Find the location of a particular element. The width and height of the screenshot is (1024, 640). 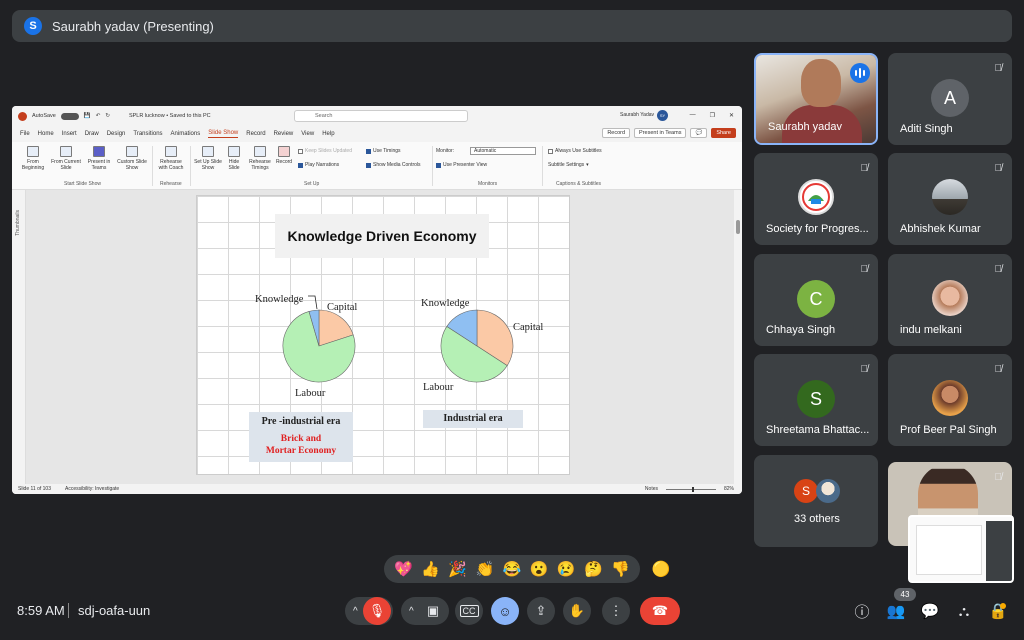

meeting-code: sdj-oafa-uun is located at coordinates (114, 610).